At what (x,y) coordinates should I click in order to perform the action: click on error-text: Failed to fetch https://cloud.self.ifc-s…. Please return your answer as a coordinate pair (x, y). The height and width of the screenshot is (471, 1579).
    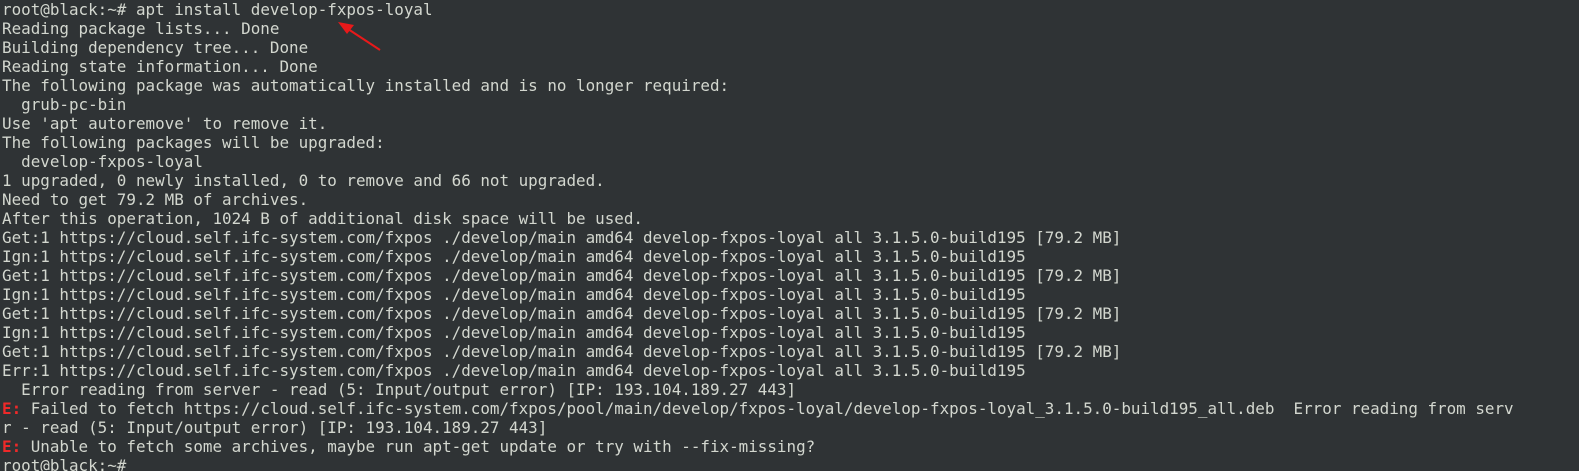
    Looking at the image, I should click on (767, 408).